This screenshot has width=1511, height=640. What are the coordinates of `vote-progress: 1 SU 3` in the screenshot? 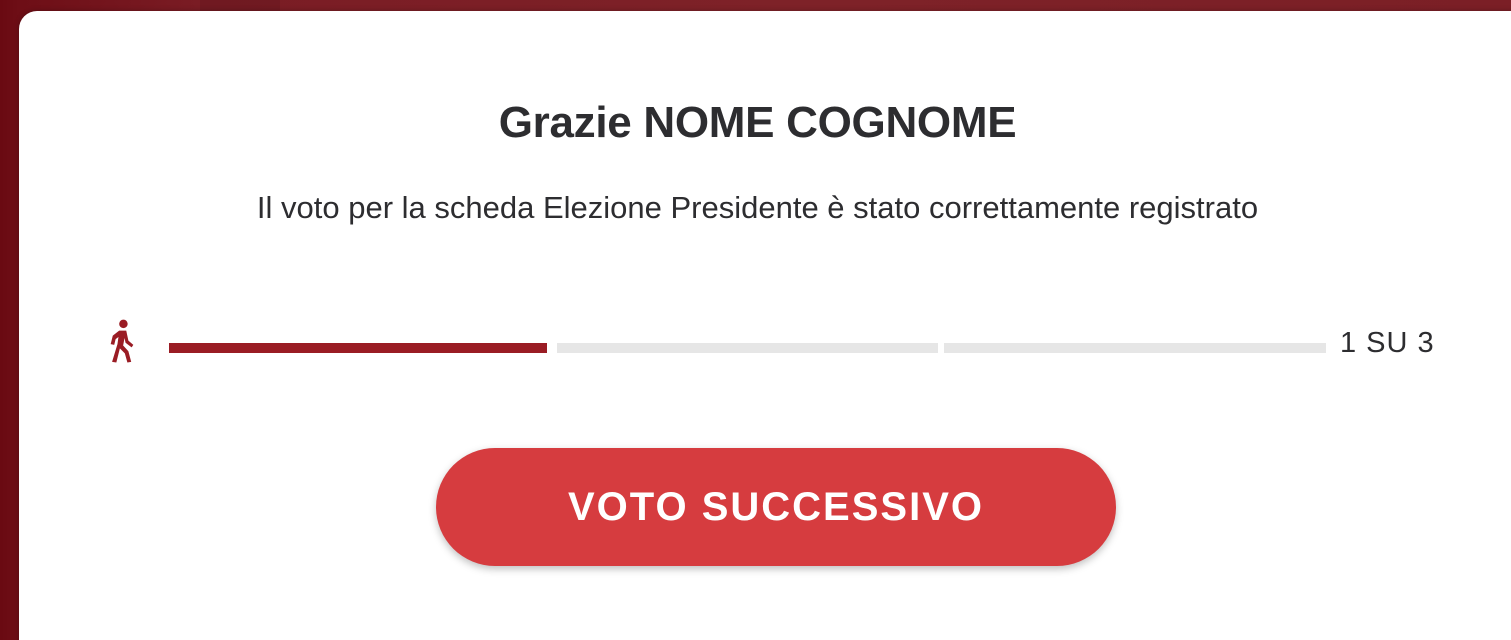 It's located at (755, 345).